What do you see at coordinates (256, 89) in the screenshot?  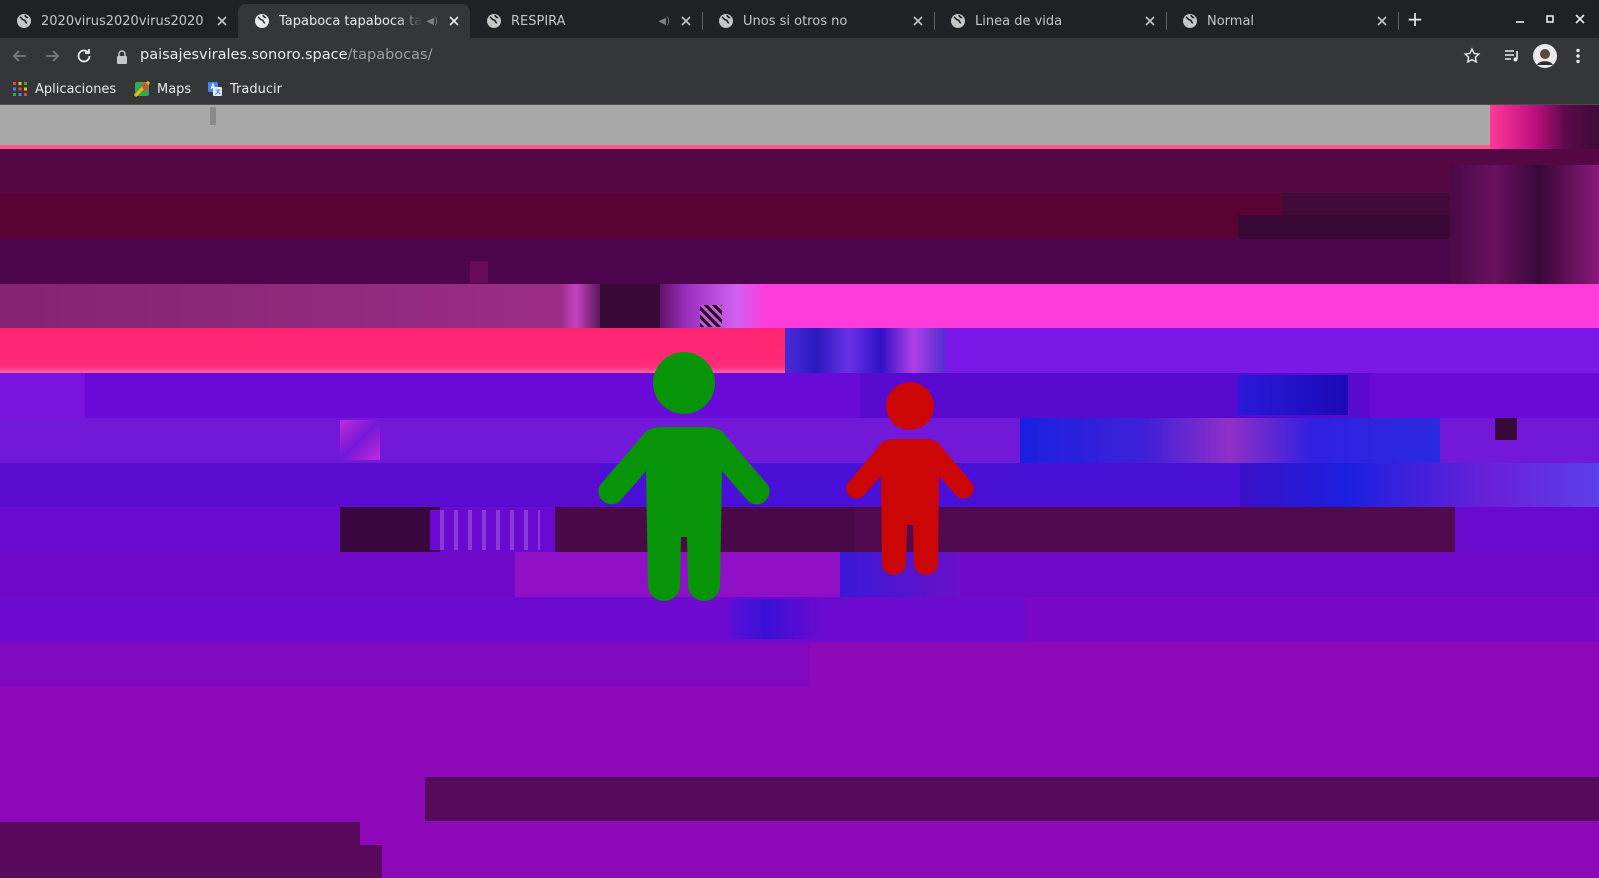 I see `bookmark-label: Traducir` at bounding box center [256, 89].